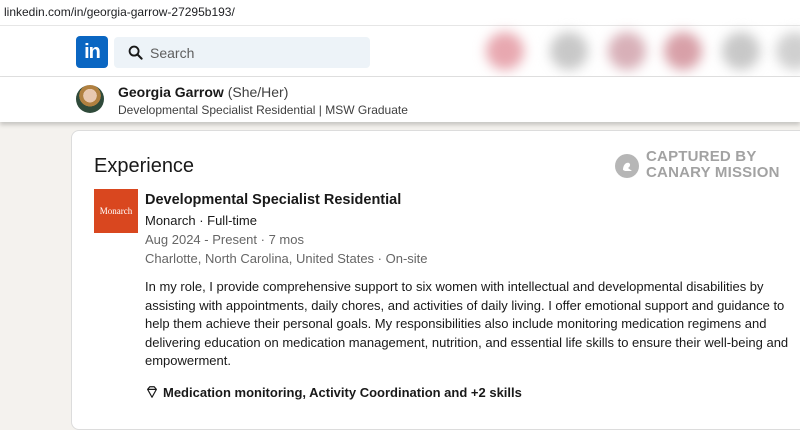 Image resolution: width=800 pixels, height=430 pixels. What do you see at coordinates (400, 51) in the screenshot?
I see `top-nav: in Search` at bounding box center [400, 51].